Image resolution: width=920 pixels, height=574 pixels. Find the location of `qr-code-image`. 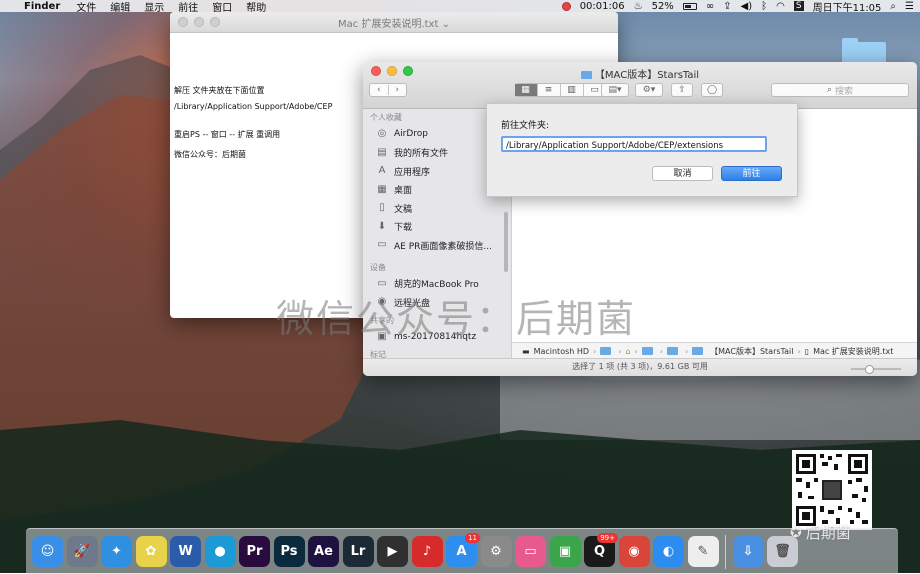

qr-code-image is located at coordinates (832, 490).